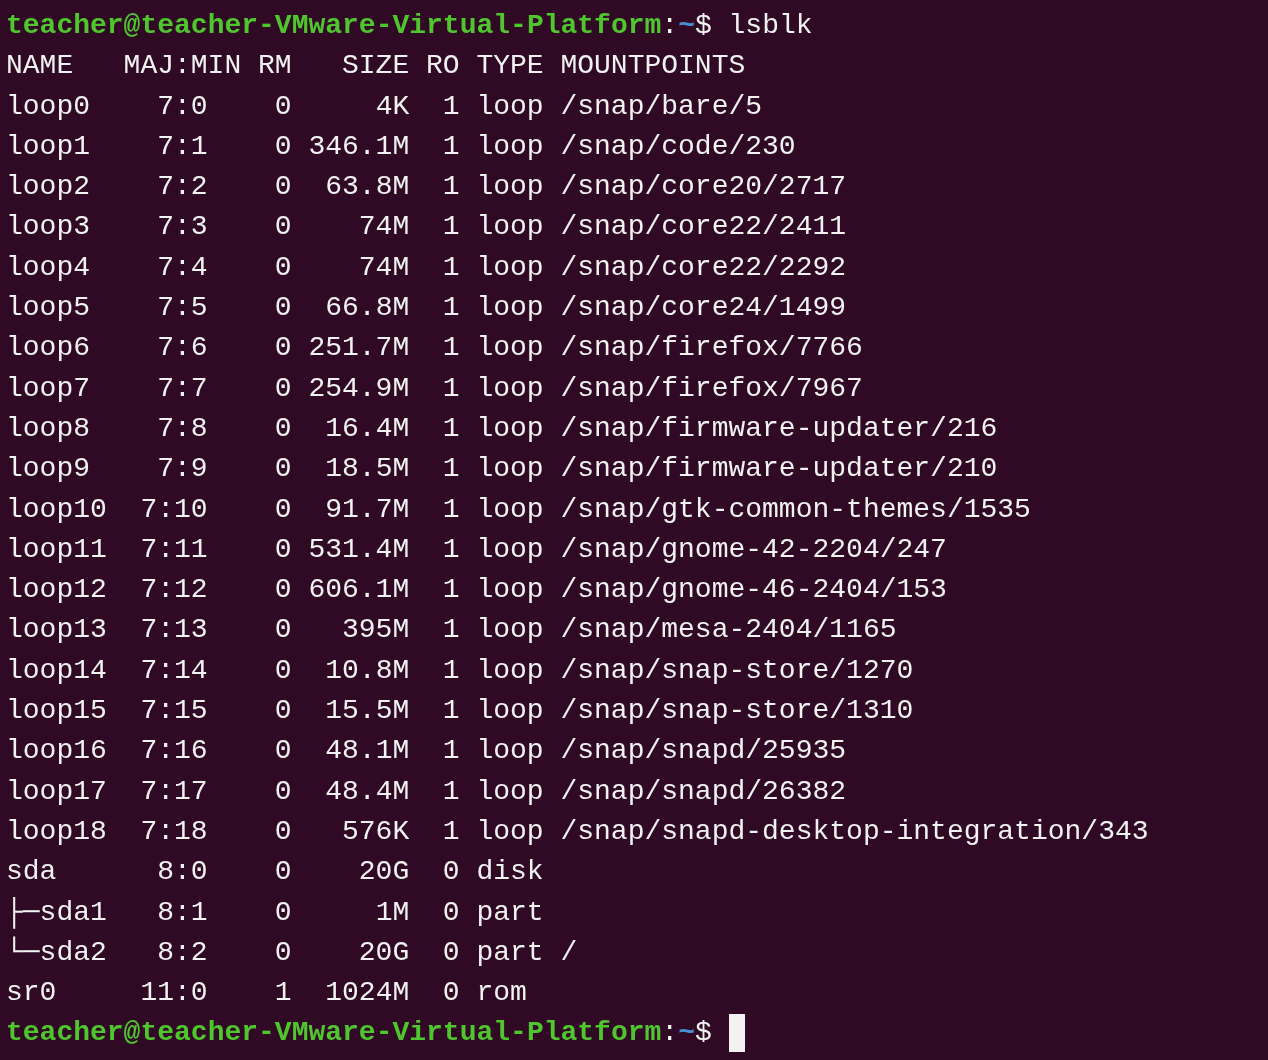 The image size is (1268, 1060). Describe the element at coordinates (56, 590) in the screenshot. I see `table-cell-text: loop12` at that location.